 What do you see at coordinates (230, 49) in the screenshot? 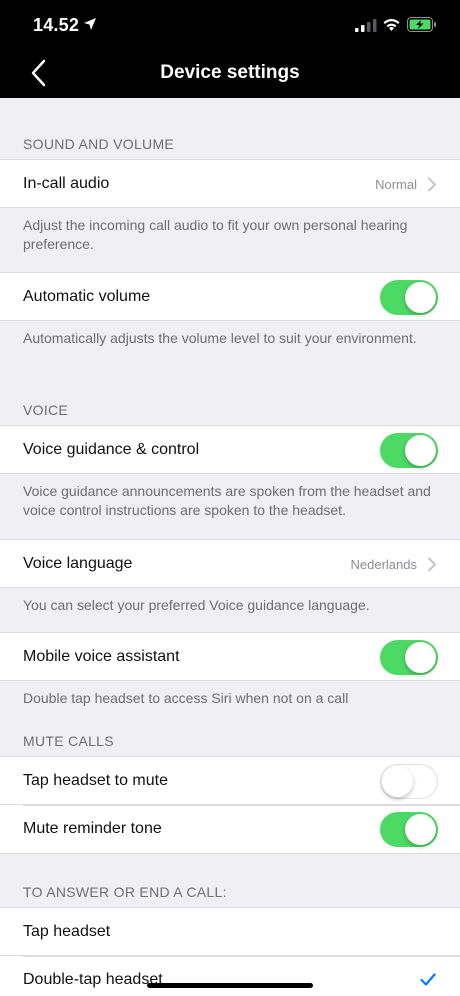
I see `navigation-bar: 14.52 Device settings` at bounding box center [230, 49].